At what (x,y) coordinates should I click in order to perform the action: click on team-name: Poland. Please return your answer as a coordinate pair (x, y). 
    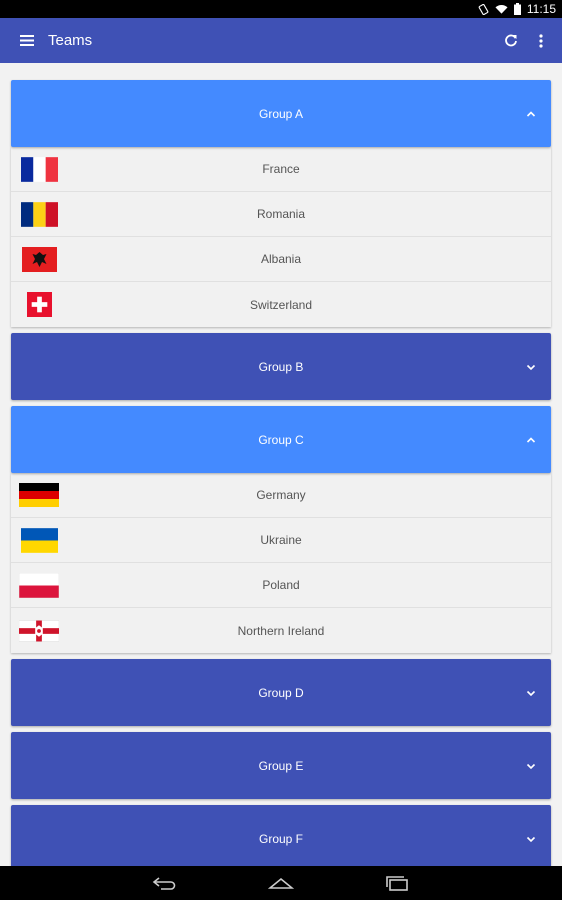
    Looking at the image, I should click on (281, 585).